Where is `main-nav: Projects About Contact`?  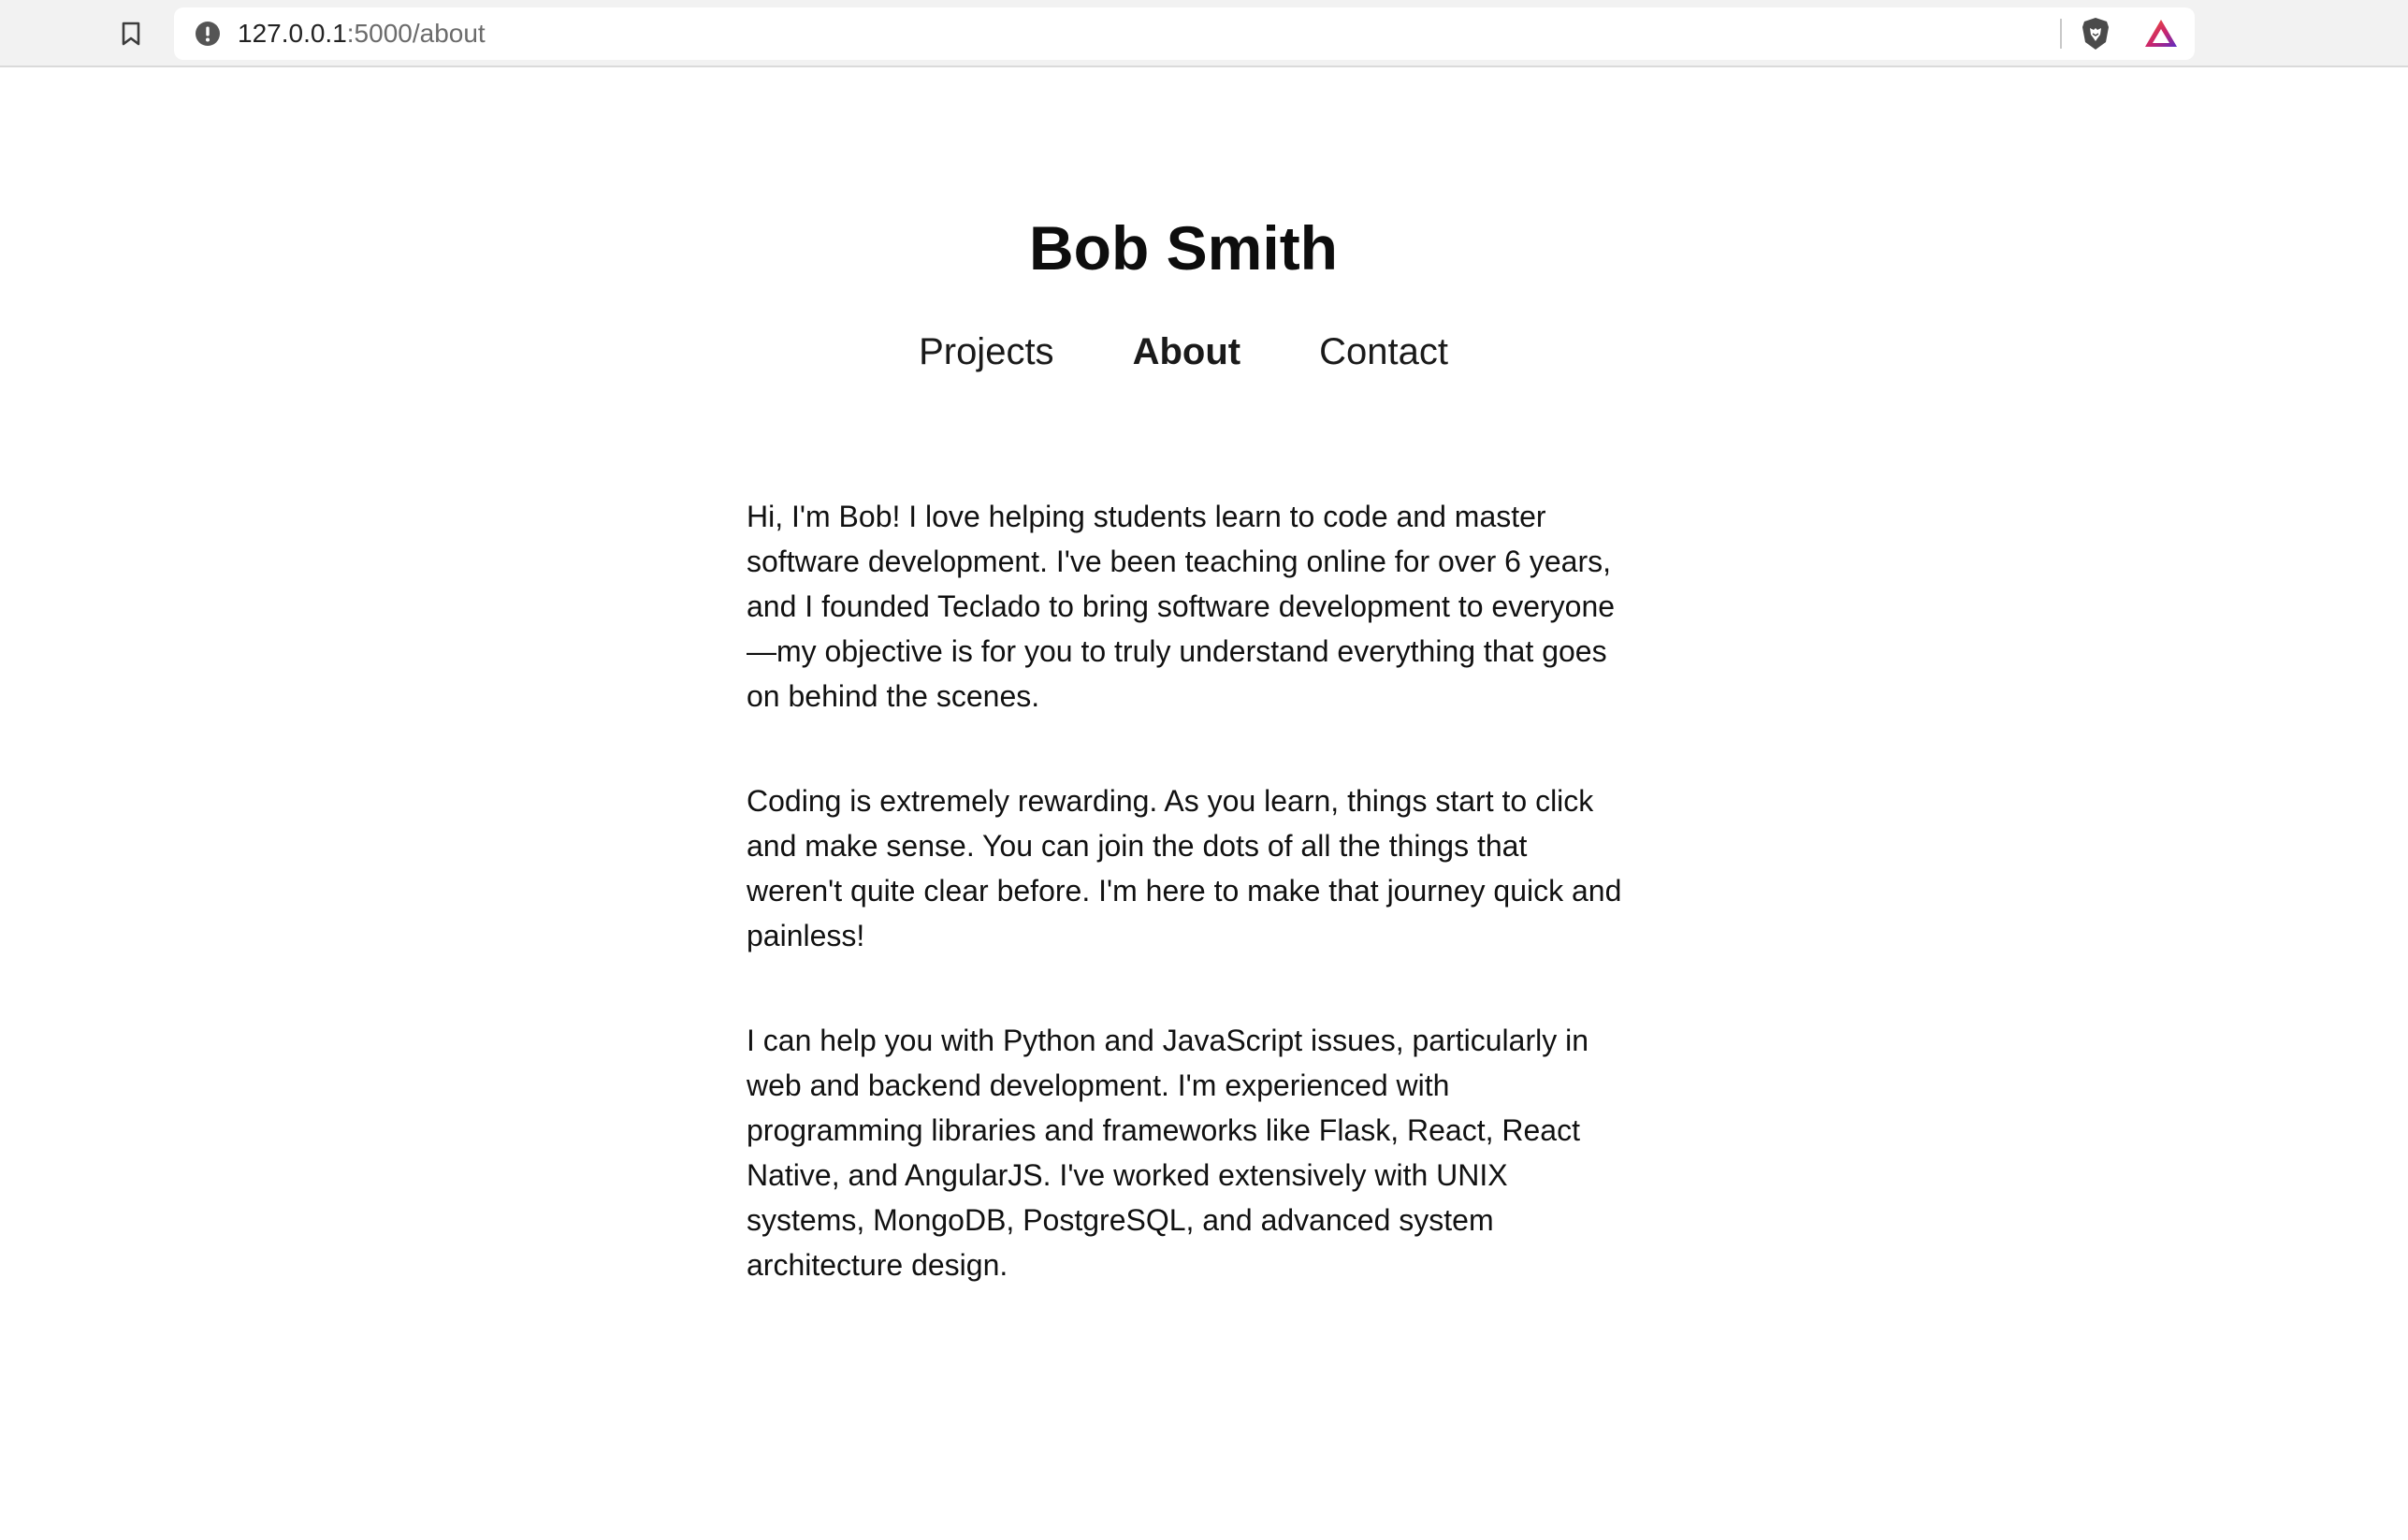 main-nav: Projects About Contact is located at coordinates (1184, 352).